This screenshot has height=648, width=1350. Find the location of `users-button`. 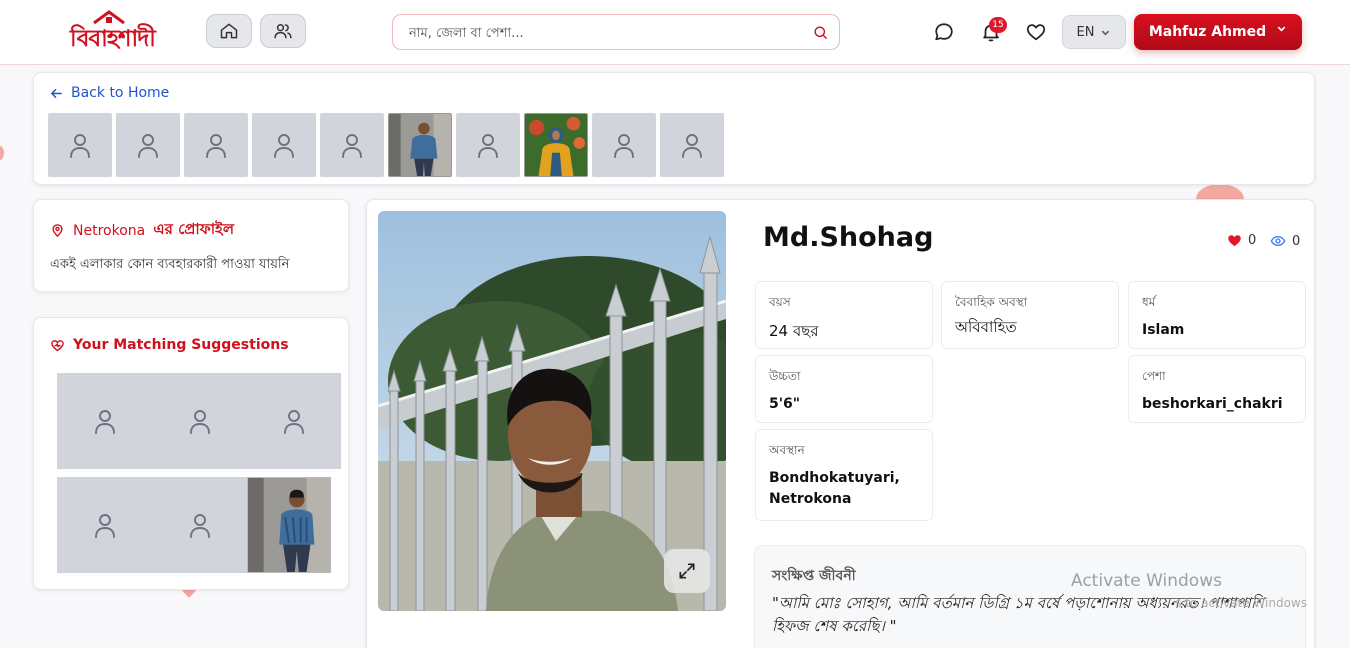

users-button is located at coordinates (283, 31).